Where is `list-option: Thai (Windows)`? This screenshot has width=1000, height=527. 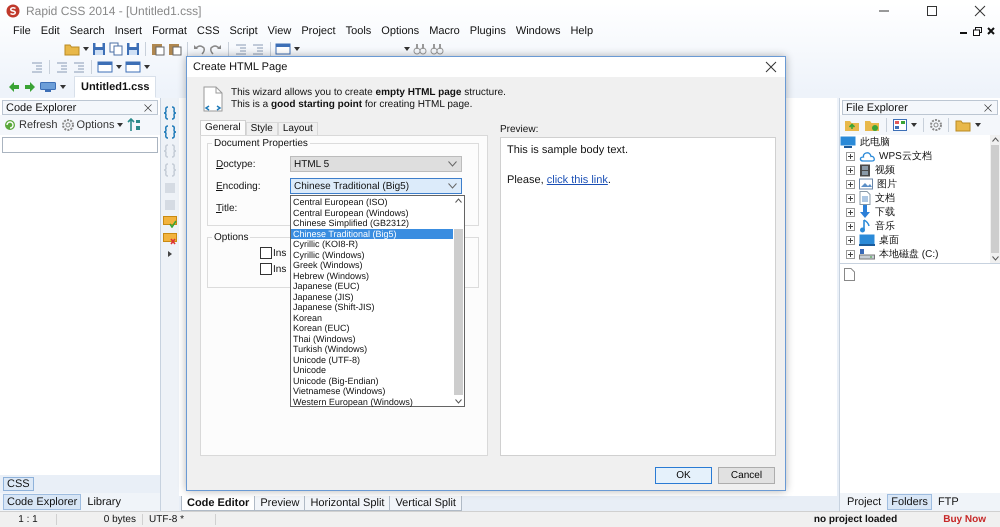 list-option: Thai (Windows) is located at coordinates (372, 339).